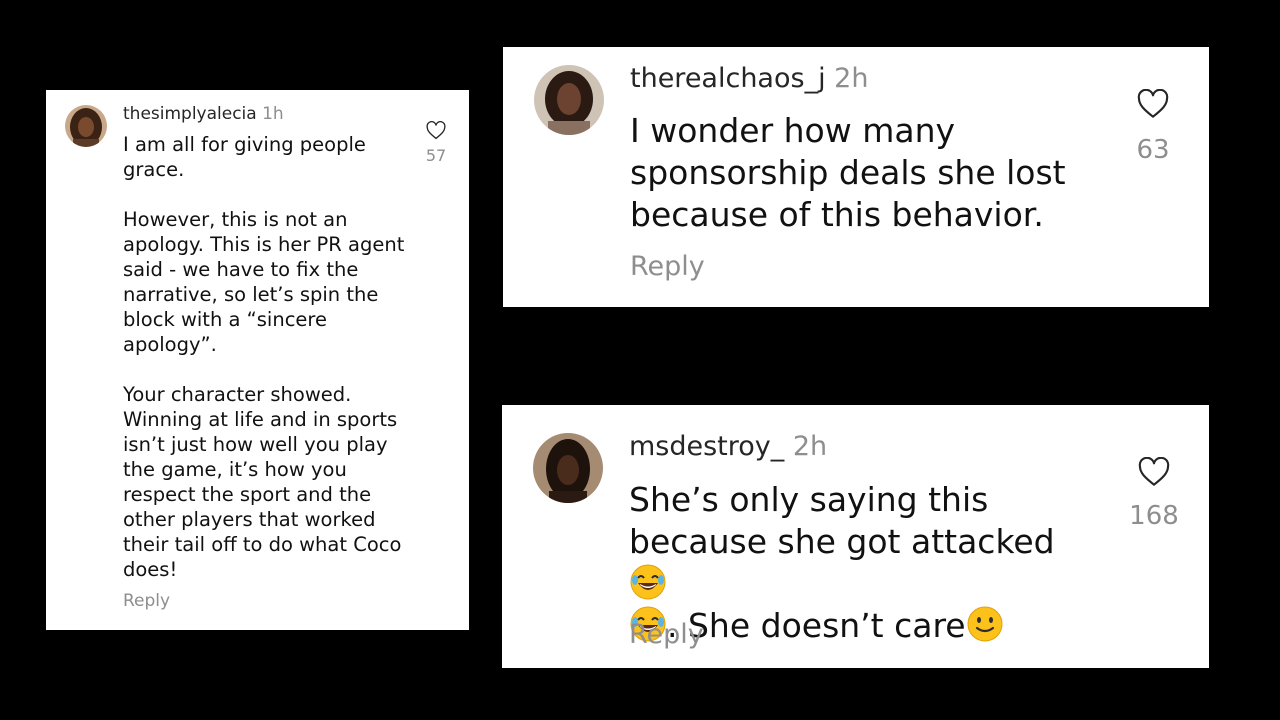 The height and width of the screenshot is (720, 1280). I want to click on username-text: msdestroy_, so click(706, 446).